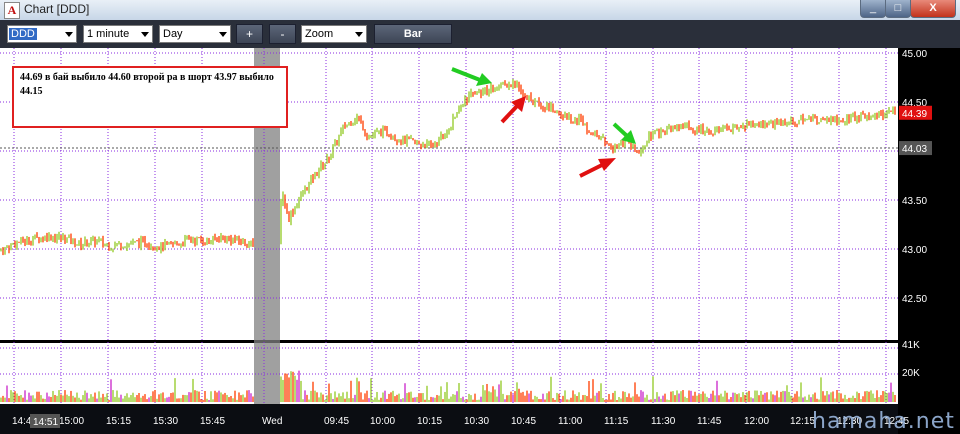 The image size is (960, 434). What do you see at coordinates (57, 9) in the screenshot?
I see `window-title: Chart [DDD]` at bounding box center [57, 9].